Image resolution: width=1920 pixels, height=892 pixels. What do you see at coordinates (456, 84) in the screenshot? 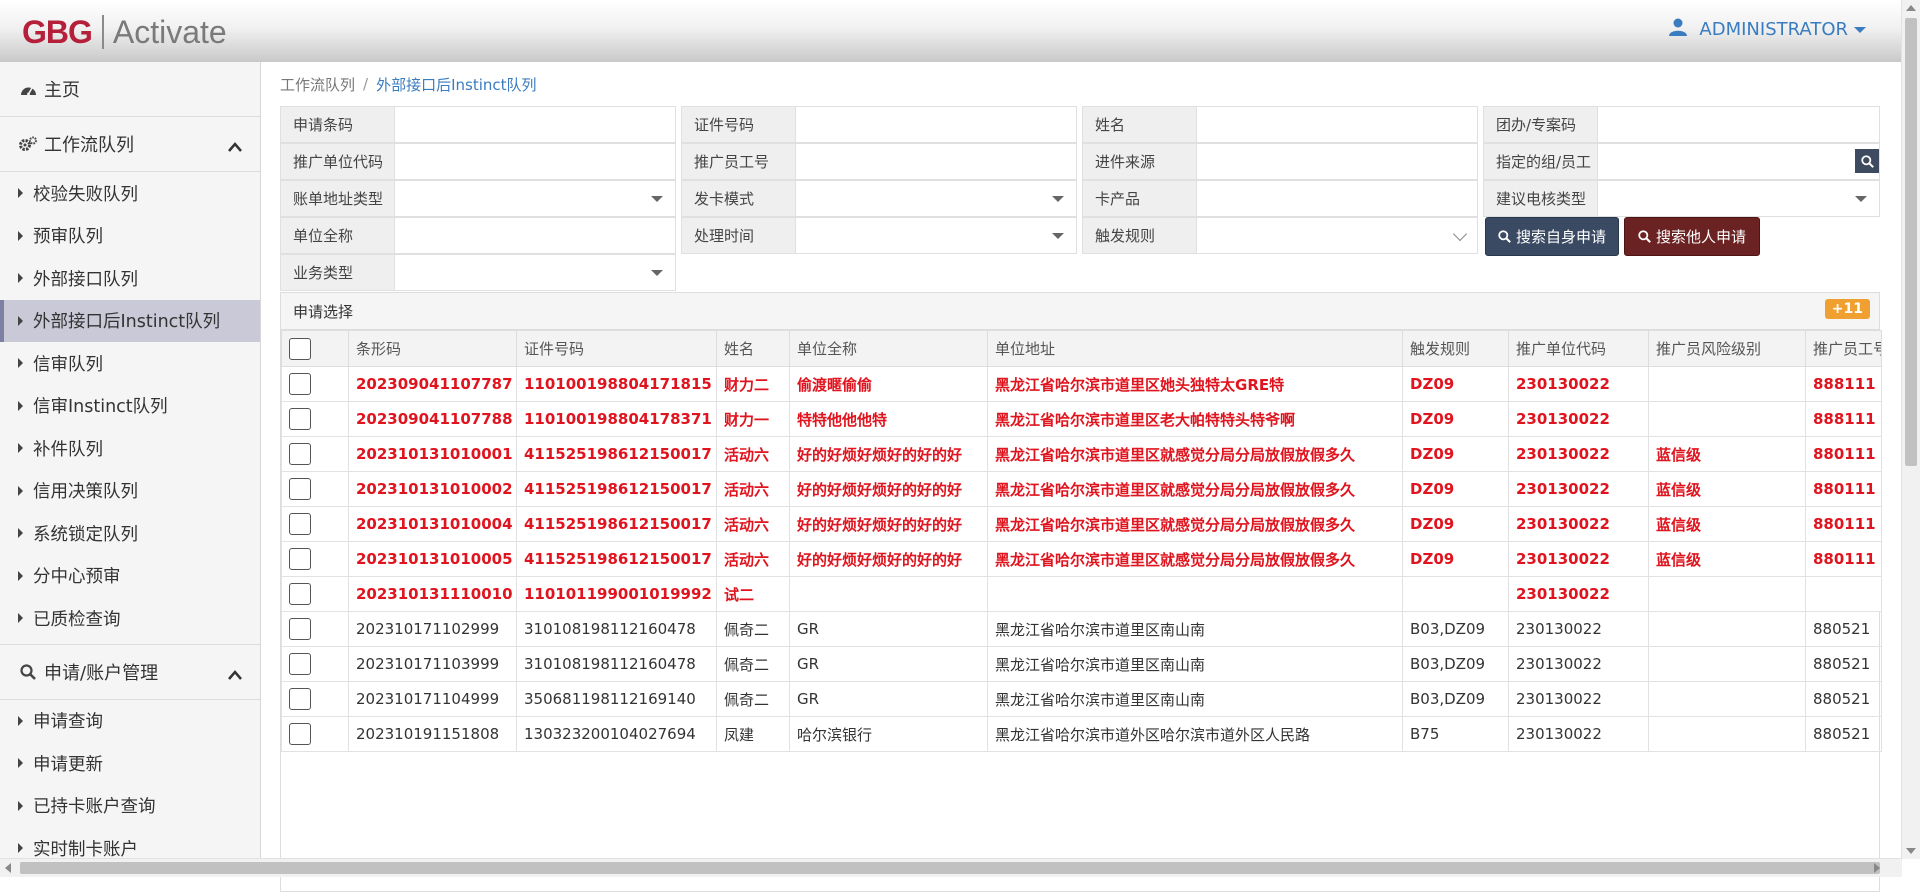
I see `breadcrumb-current: 外部接口后Instinct队列` at bounding box center [456, 84].